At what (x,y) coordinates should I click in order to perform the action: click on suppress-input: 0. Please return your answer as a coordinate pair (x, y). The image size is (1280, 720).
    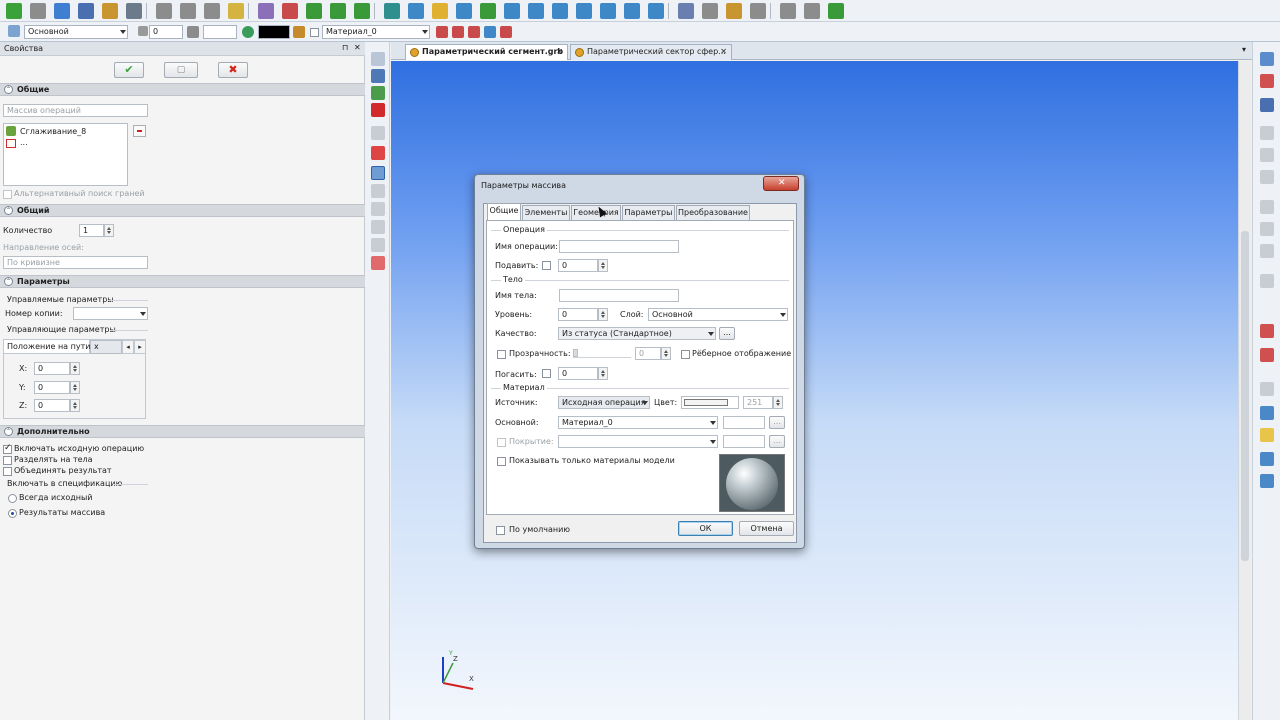
    Looking at the image, I should click on (578, 265).